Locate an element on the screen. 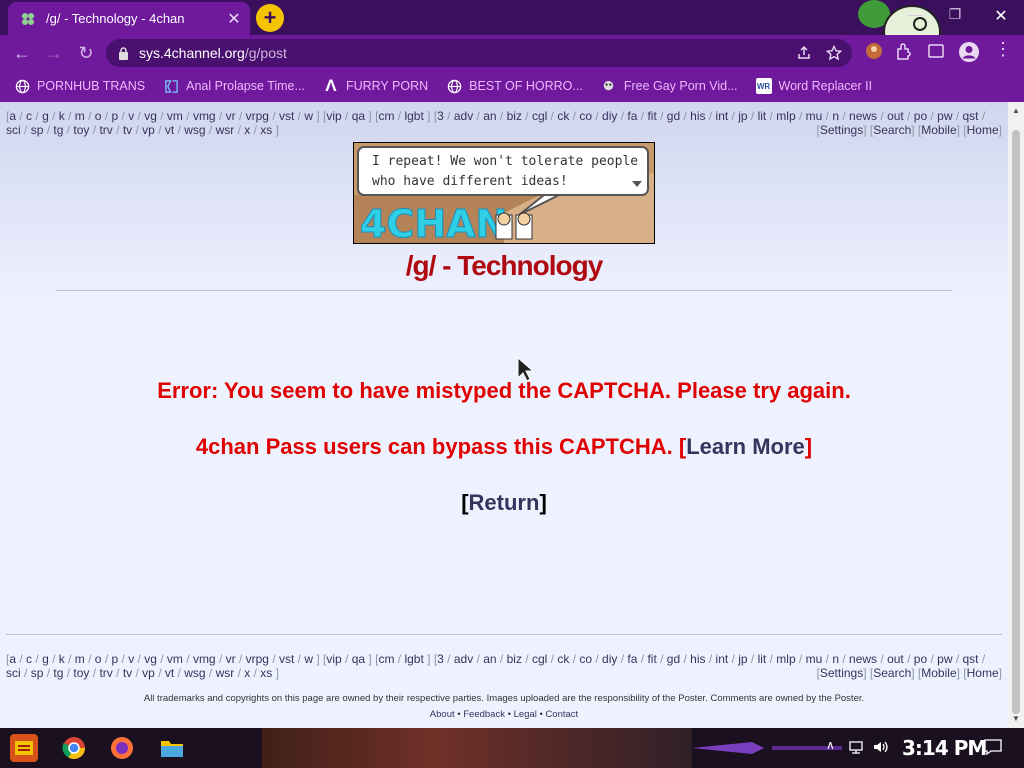 This screenshot has height=768, width=1024. bookmark-item: Λ FURRY PORN is located at coordinates (375, 85).